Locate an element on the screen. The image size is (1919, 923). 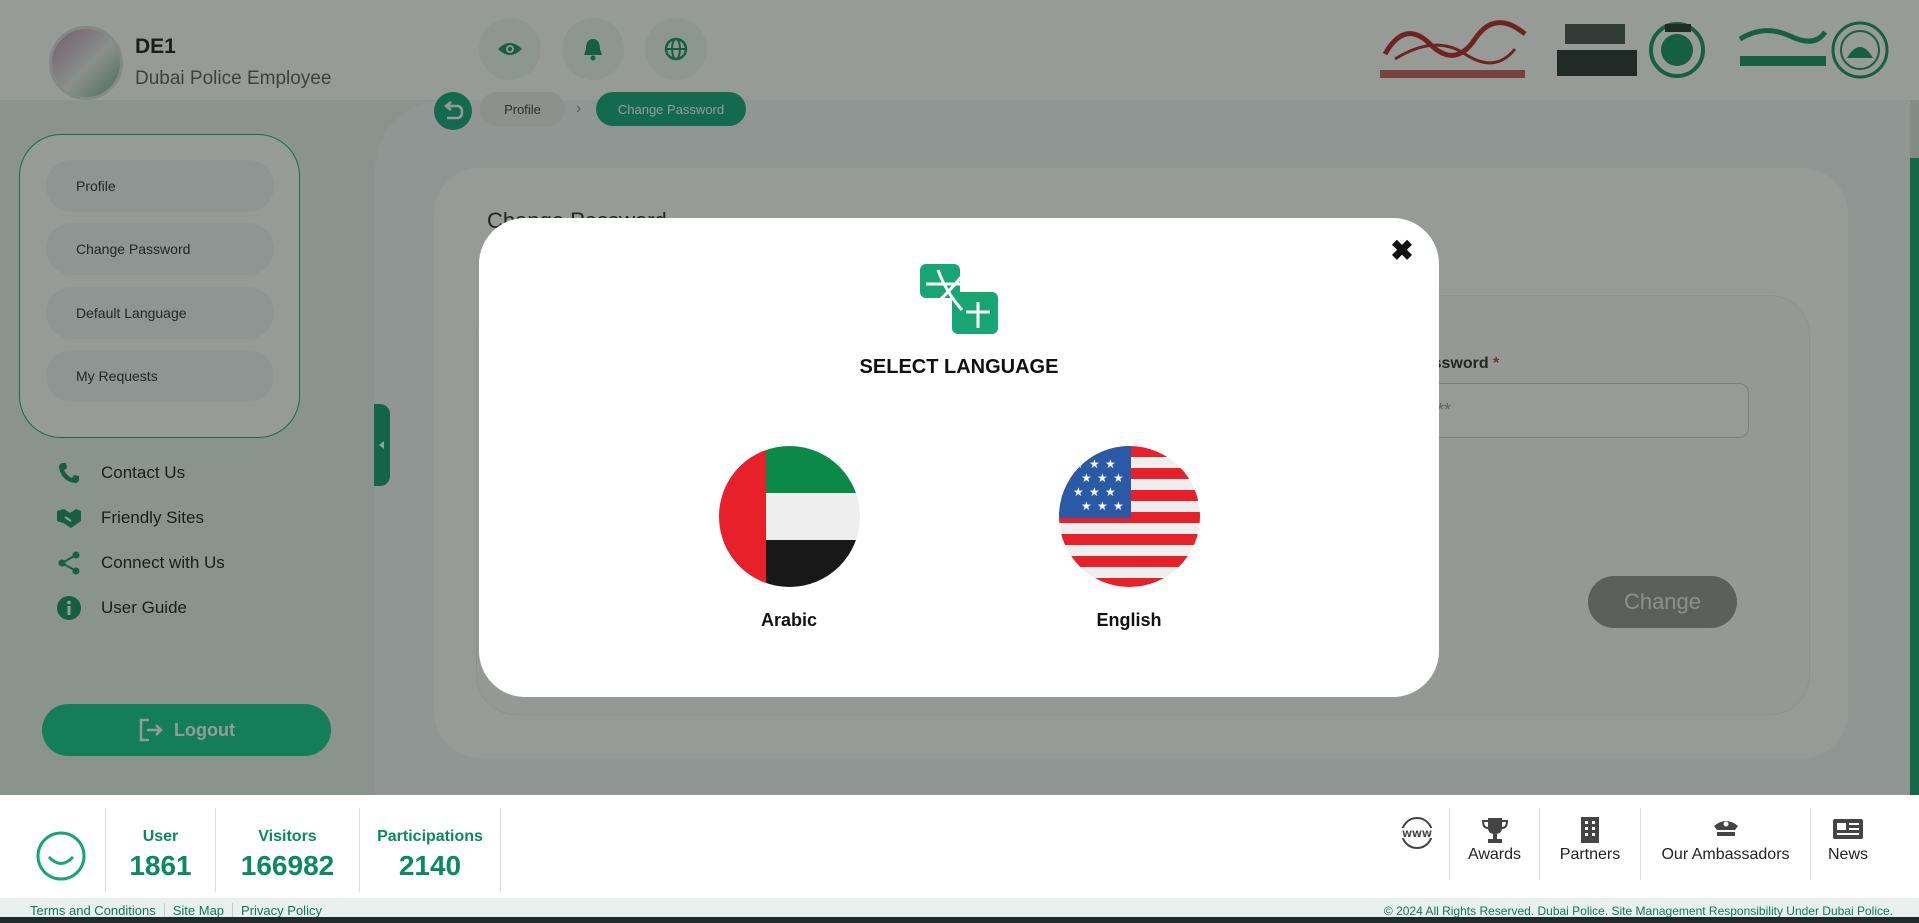
modal-title: SELECT LANGUAGE is located at coordinates (959, 367).